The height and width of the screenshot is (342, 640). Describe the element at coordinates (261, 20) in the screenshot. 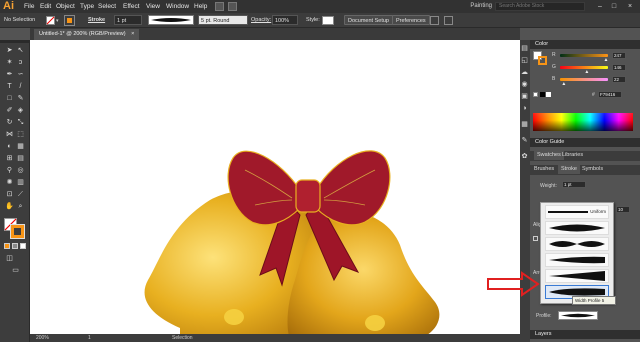

I see `opacity-label: Opacity:` at that location.